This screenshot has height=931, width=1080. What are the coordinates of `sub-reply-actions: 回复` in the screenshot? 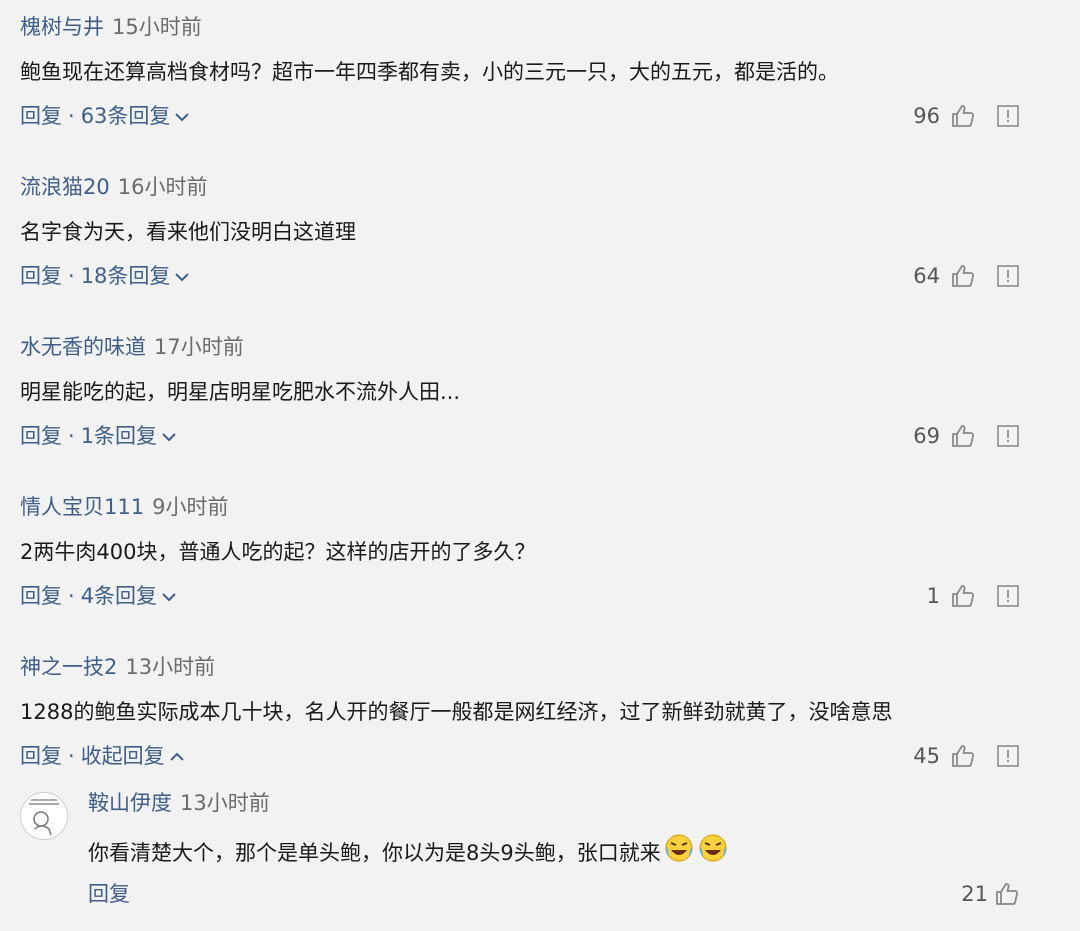 It's located at (109, 894).